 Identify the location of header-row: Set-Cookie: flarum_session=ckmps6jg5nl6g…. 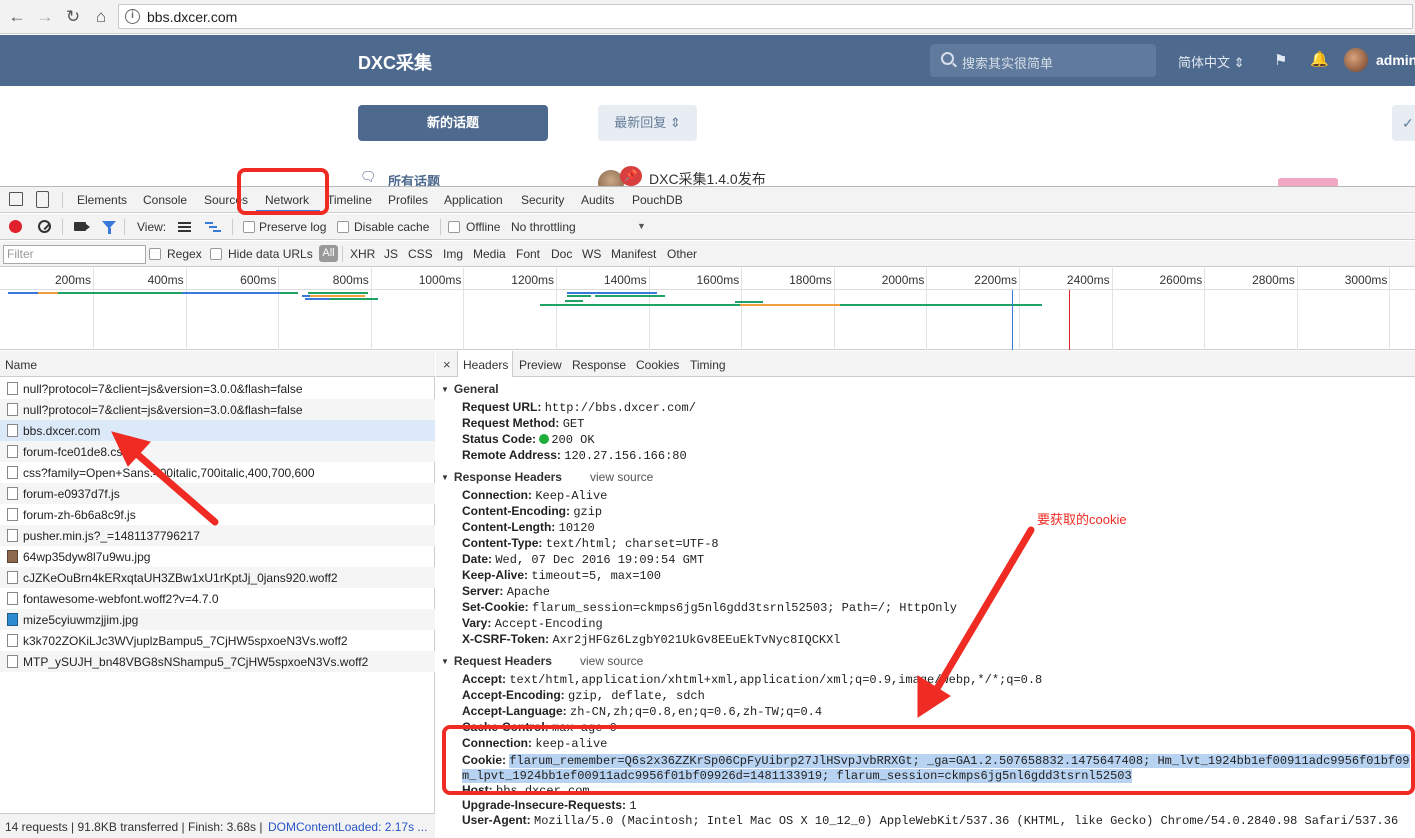
(709, 607).